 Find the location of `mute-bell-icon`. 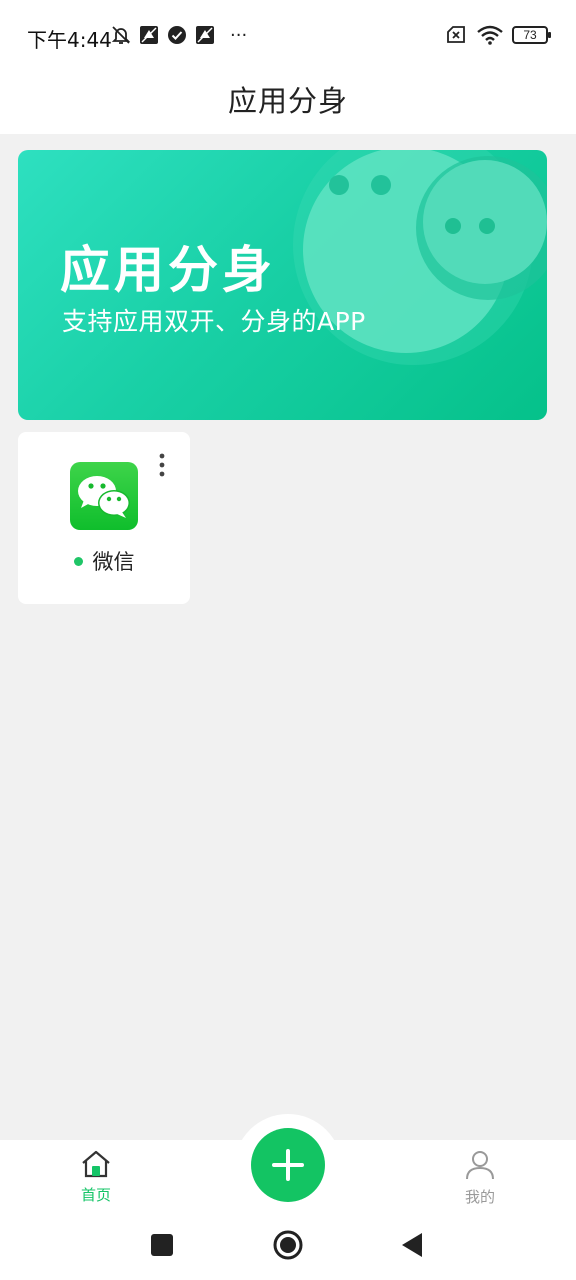

mute-bell-icon is located at coordinates (121, 35).